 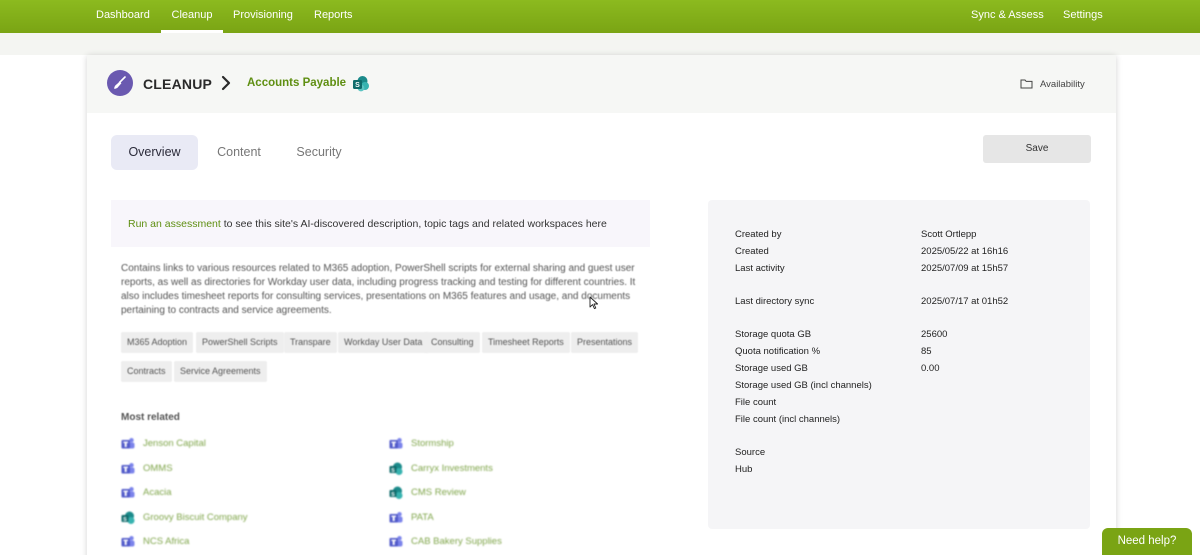 I want to click on tab-content: Content, so click(x=239, y=152).